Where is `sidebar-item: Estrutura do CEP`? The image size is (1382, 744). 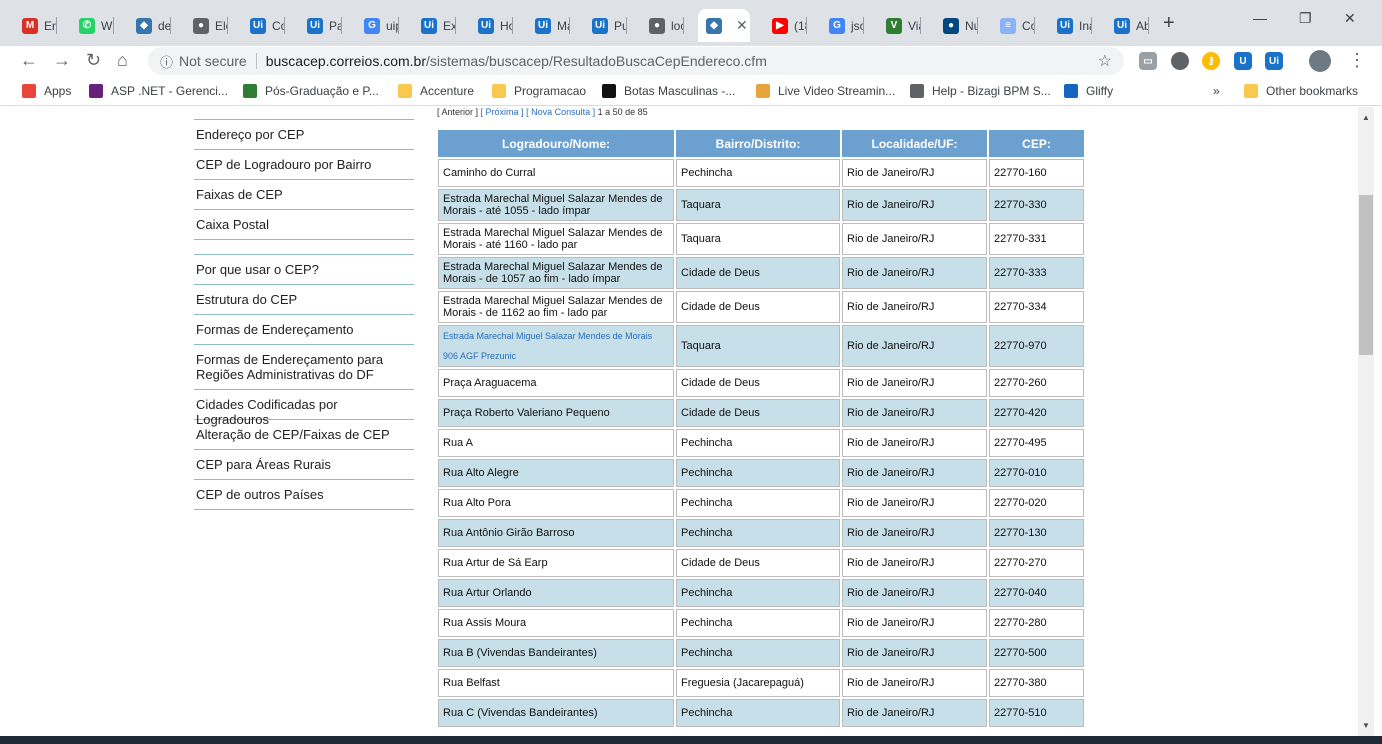 sidebar-item: Estrutura do CEP is located at coordinates (304, 300).